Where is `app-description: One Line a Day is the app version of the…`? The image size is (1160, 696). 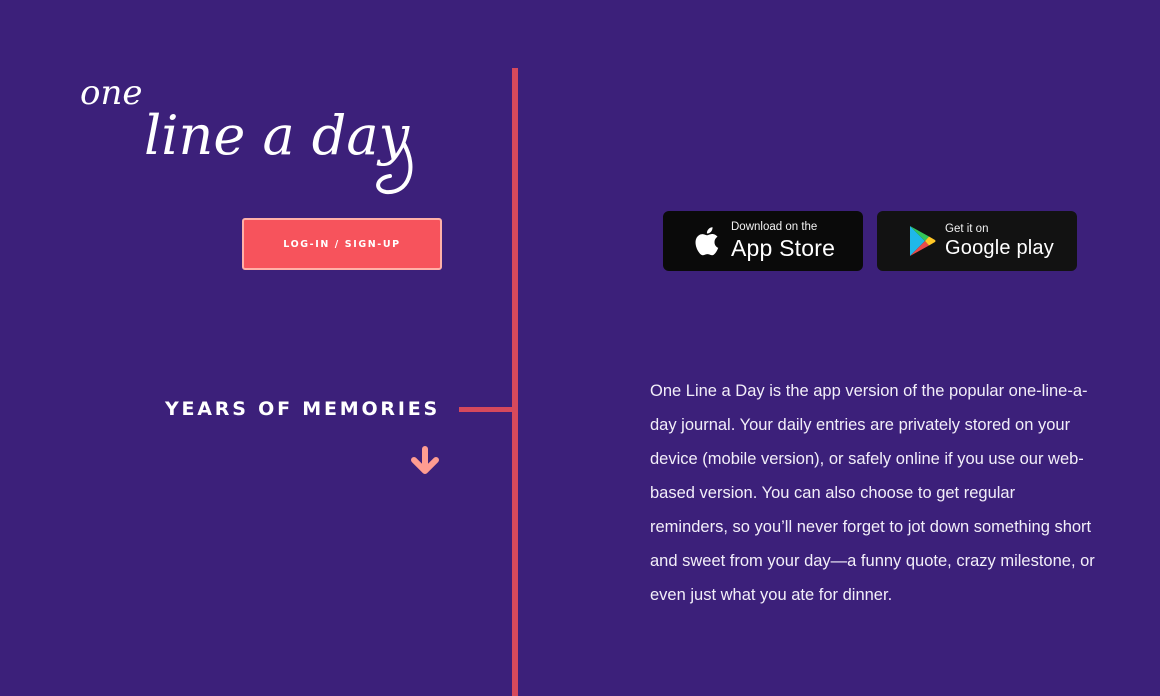
app-description: One Line a Day is the app version of the… is located at coordinates (872, 493).